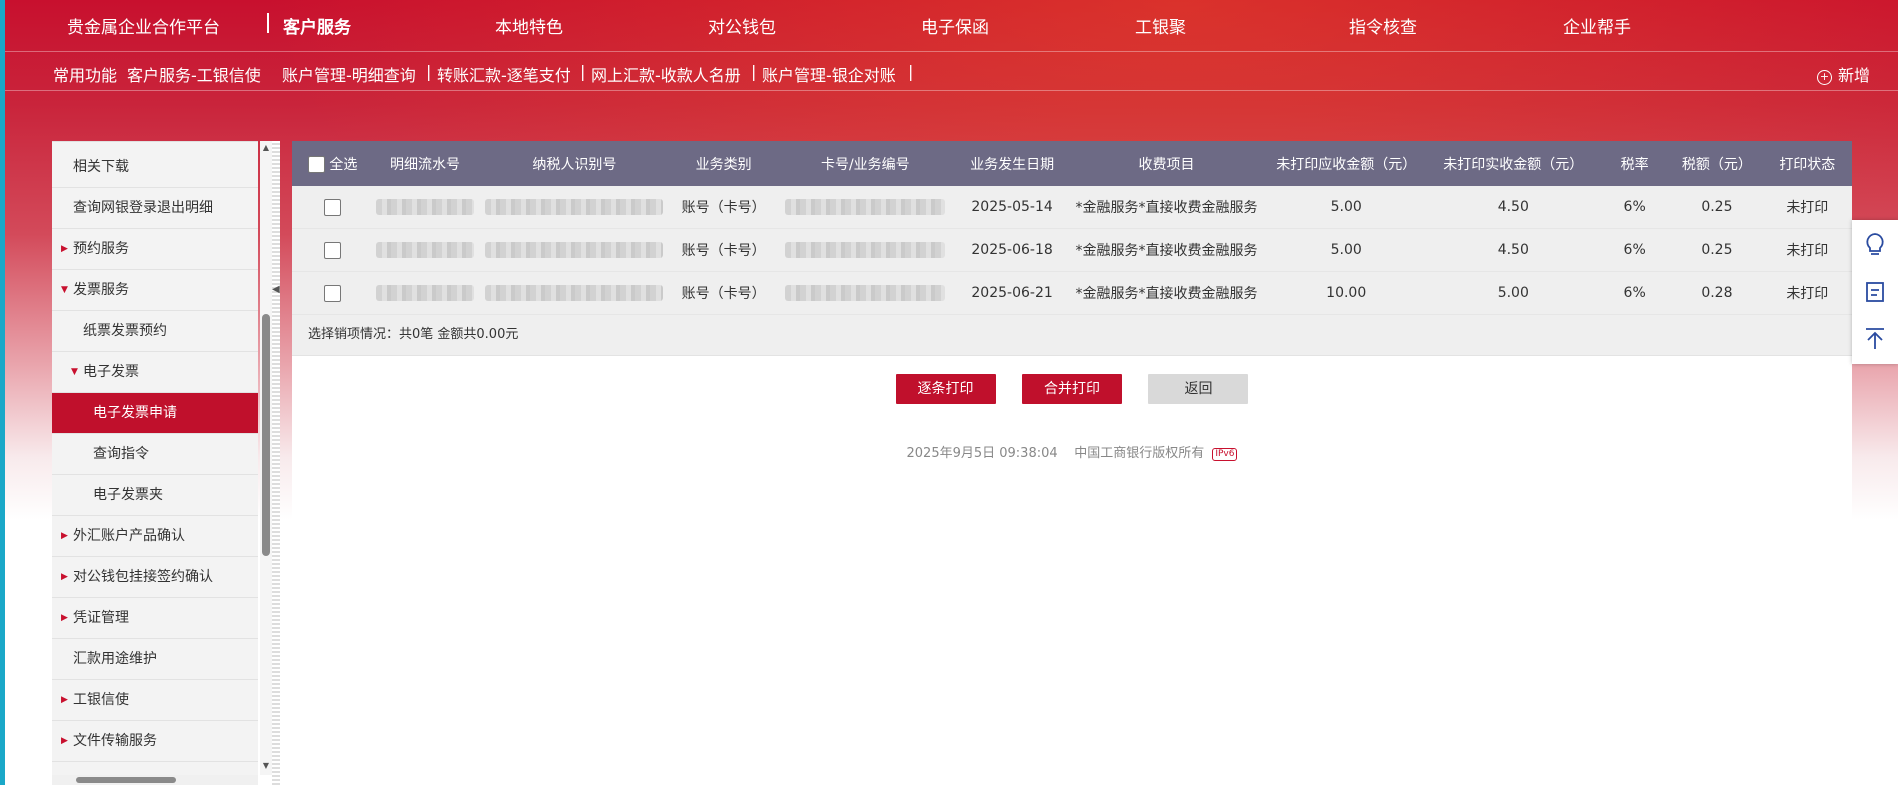 The width and height of the screenshot is (1898, 785). What do you see at coordinates (1160, 25) in the screenshot?
I see `nav-item-icbc-ju: 工银聚` at bounding box center [1160, 25].